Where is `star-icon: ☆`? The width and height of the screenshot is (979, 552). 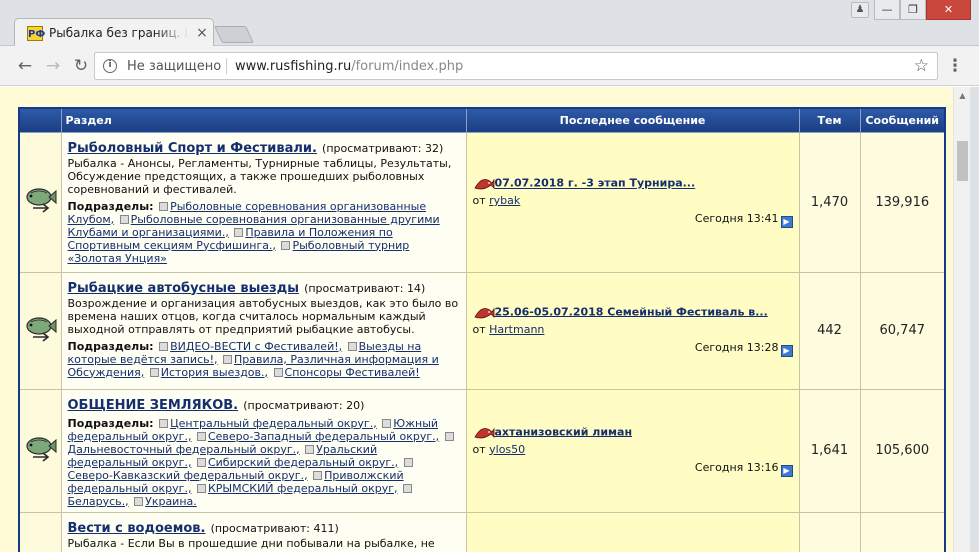 star-icon: ☆ is located at coordinates (921, 66).